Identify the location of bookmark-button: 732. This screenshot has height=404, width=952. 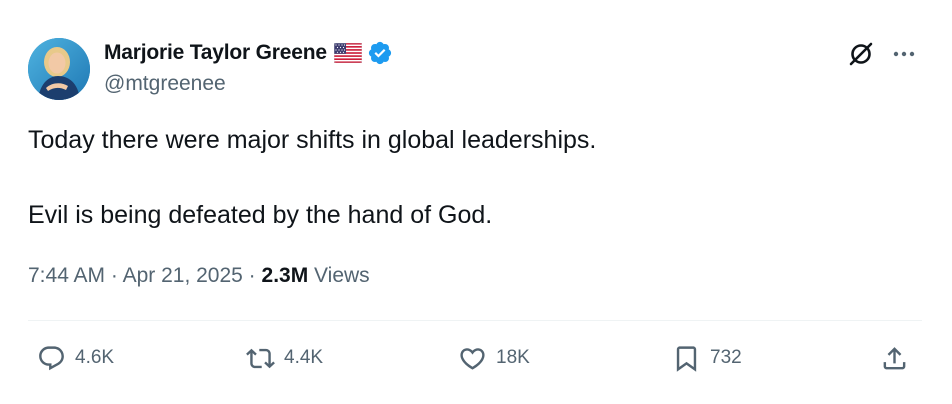
(707, 358).